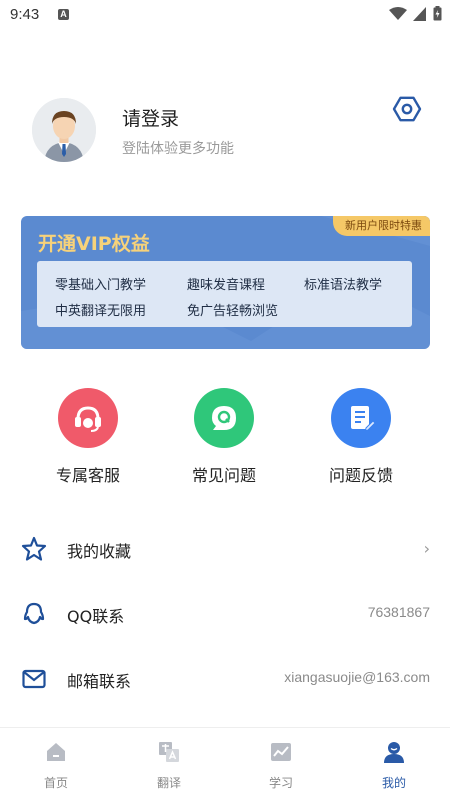 The image size is (450, 802). Describe the element at coordinates (25, 14) in the screenshot. I see `status-time: 9:43` at that location.